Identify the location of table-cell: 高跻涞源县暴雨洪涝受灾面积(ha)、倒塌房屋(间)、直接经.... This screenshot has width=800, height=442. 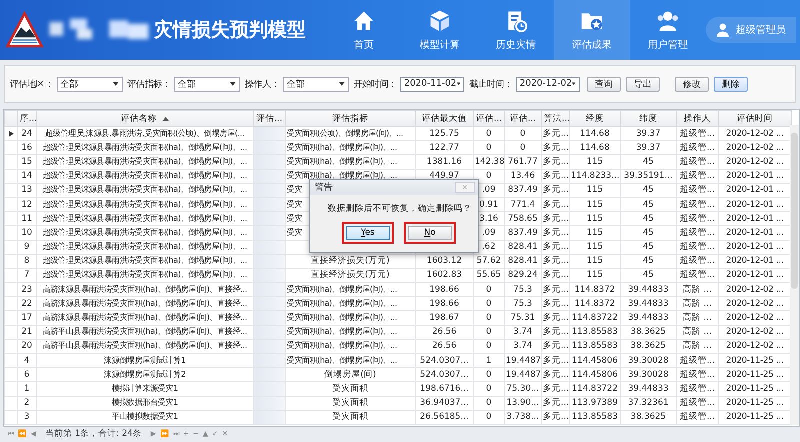
(145, 303).